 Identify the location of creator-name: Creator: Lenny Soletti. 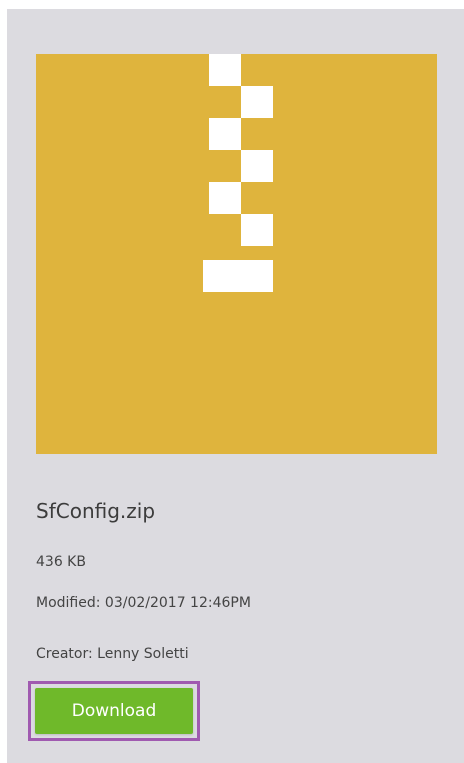
(112, 654).